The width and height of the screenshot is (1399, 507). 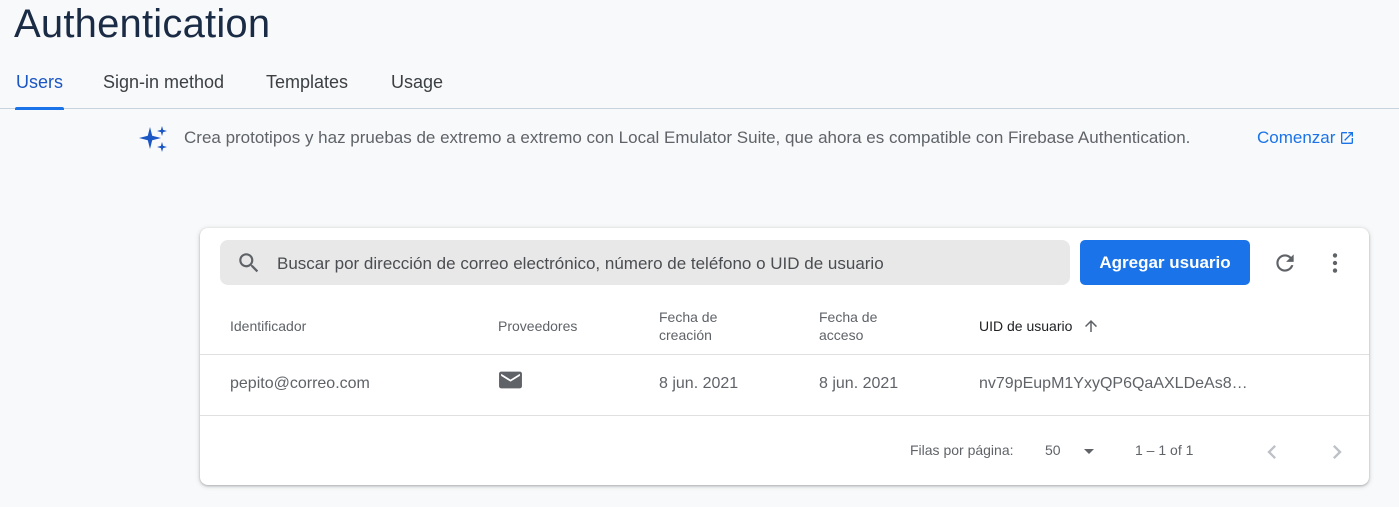 I want to click on get-started-link: Comenzar, so click(x=1306, y=138).